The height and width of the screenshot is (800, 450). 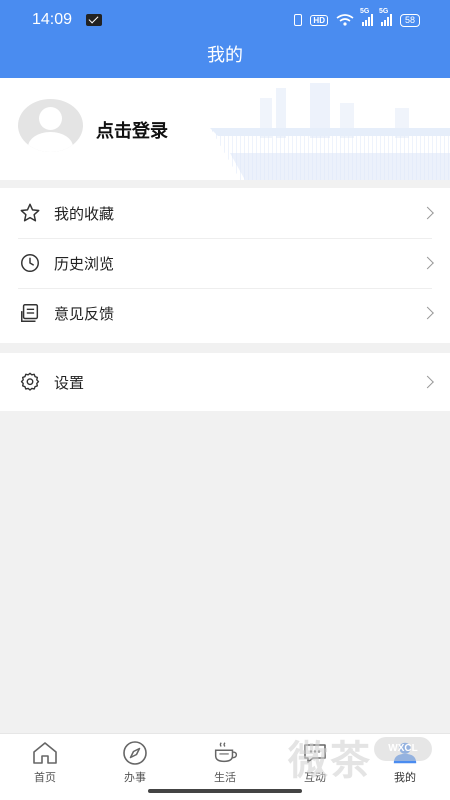 I want to click on profile-header: 点击登录, so click(x=225, y=129).